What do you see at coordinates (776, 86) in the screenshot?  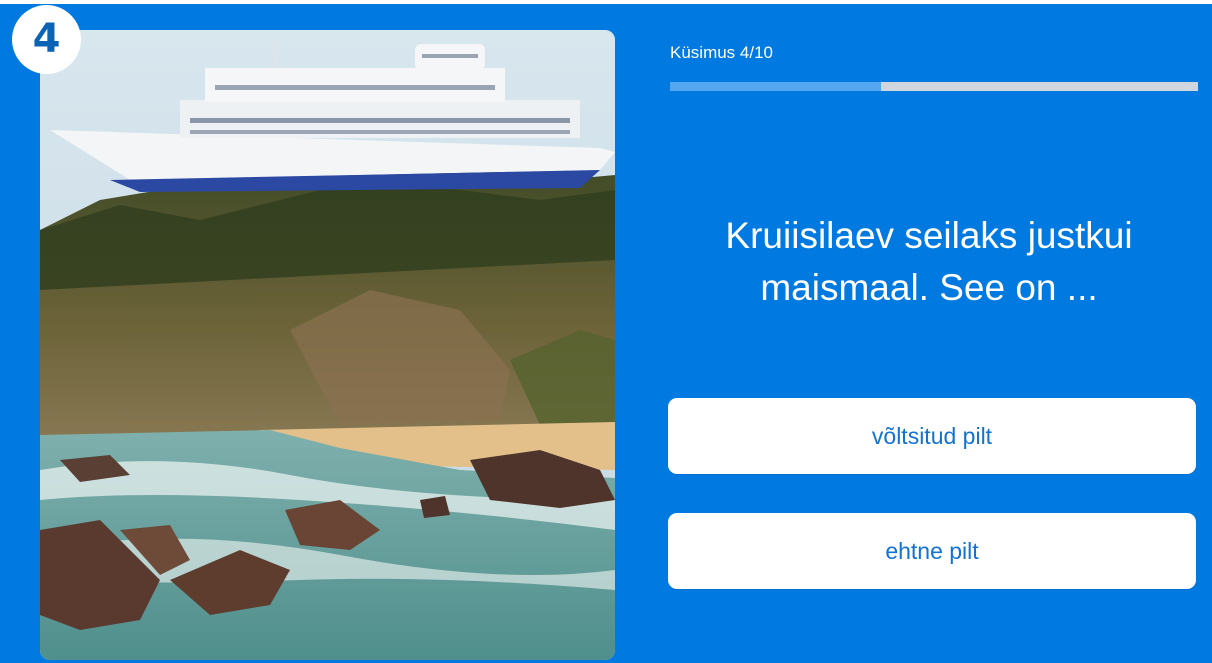 I see `progress-bar-fill` at bounding box center [776, 86].